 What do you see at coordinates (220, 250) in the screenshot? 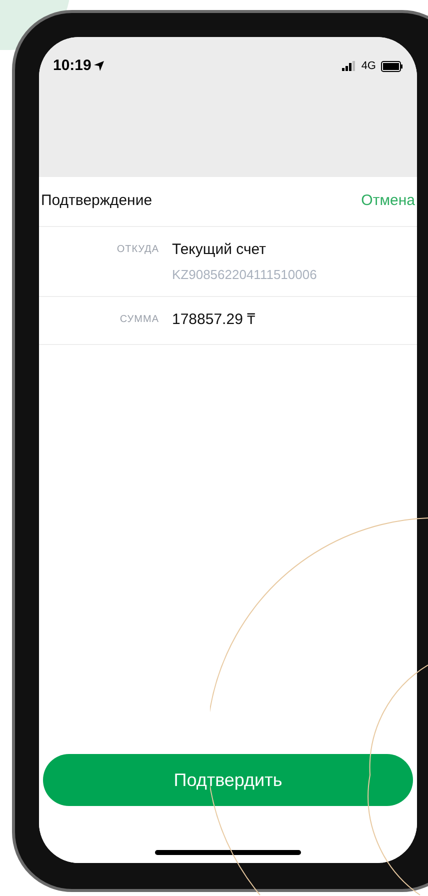
I see `detail-value: Текущий счет` at bounding box center [220, 250].